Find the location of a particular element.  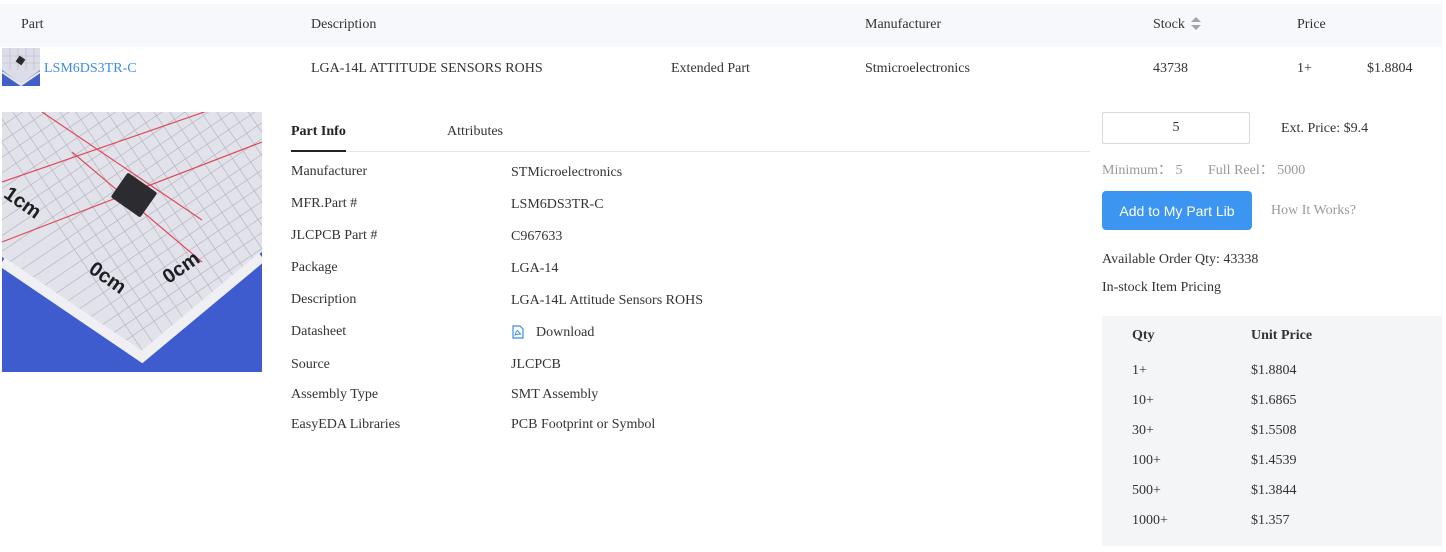

header-part: Part is located at coordinates (32, 24).